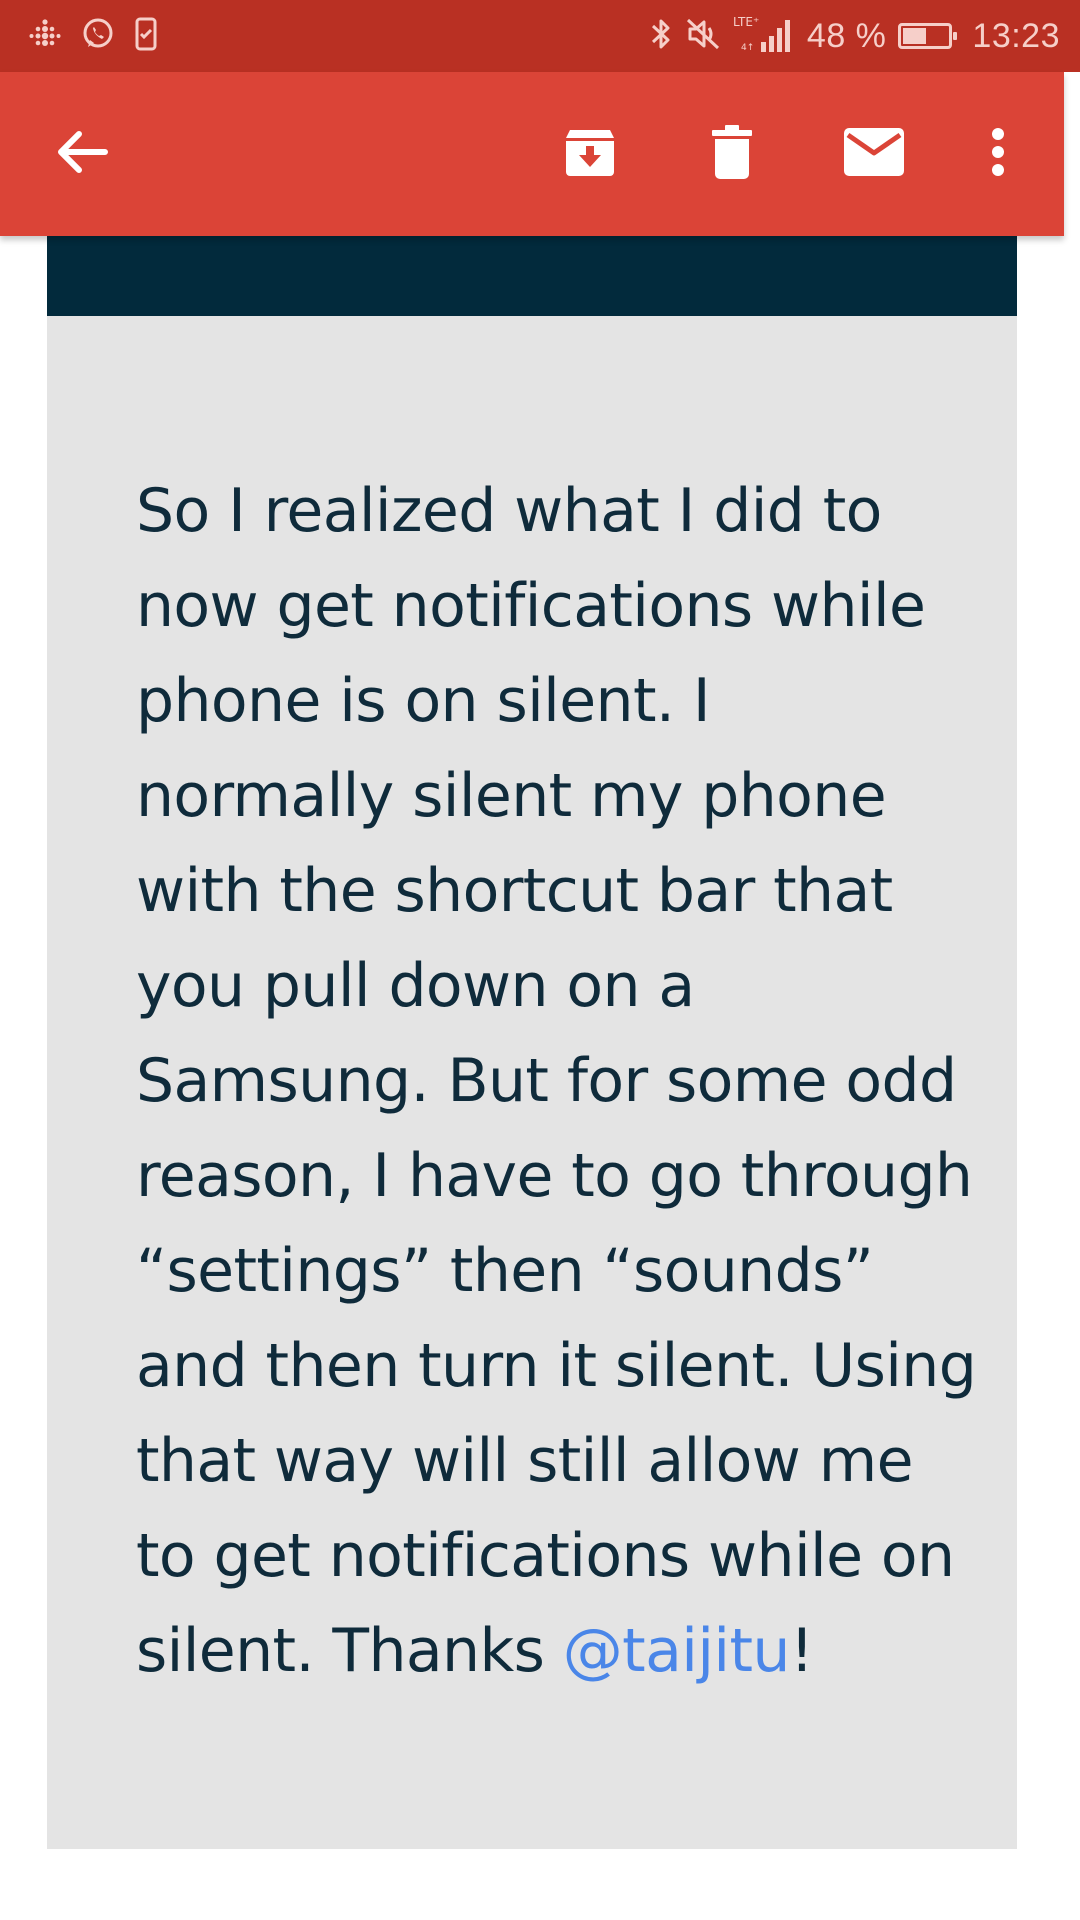 The width and height of the screenshot is (1080, 1920). Describe the element at coordinates (746, 22) in the screenshot. I see `svg-text: LTE⁺` at that location.